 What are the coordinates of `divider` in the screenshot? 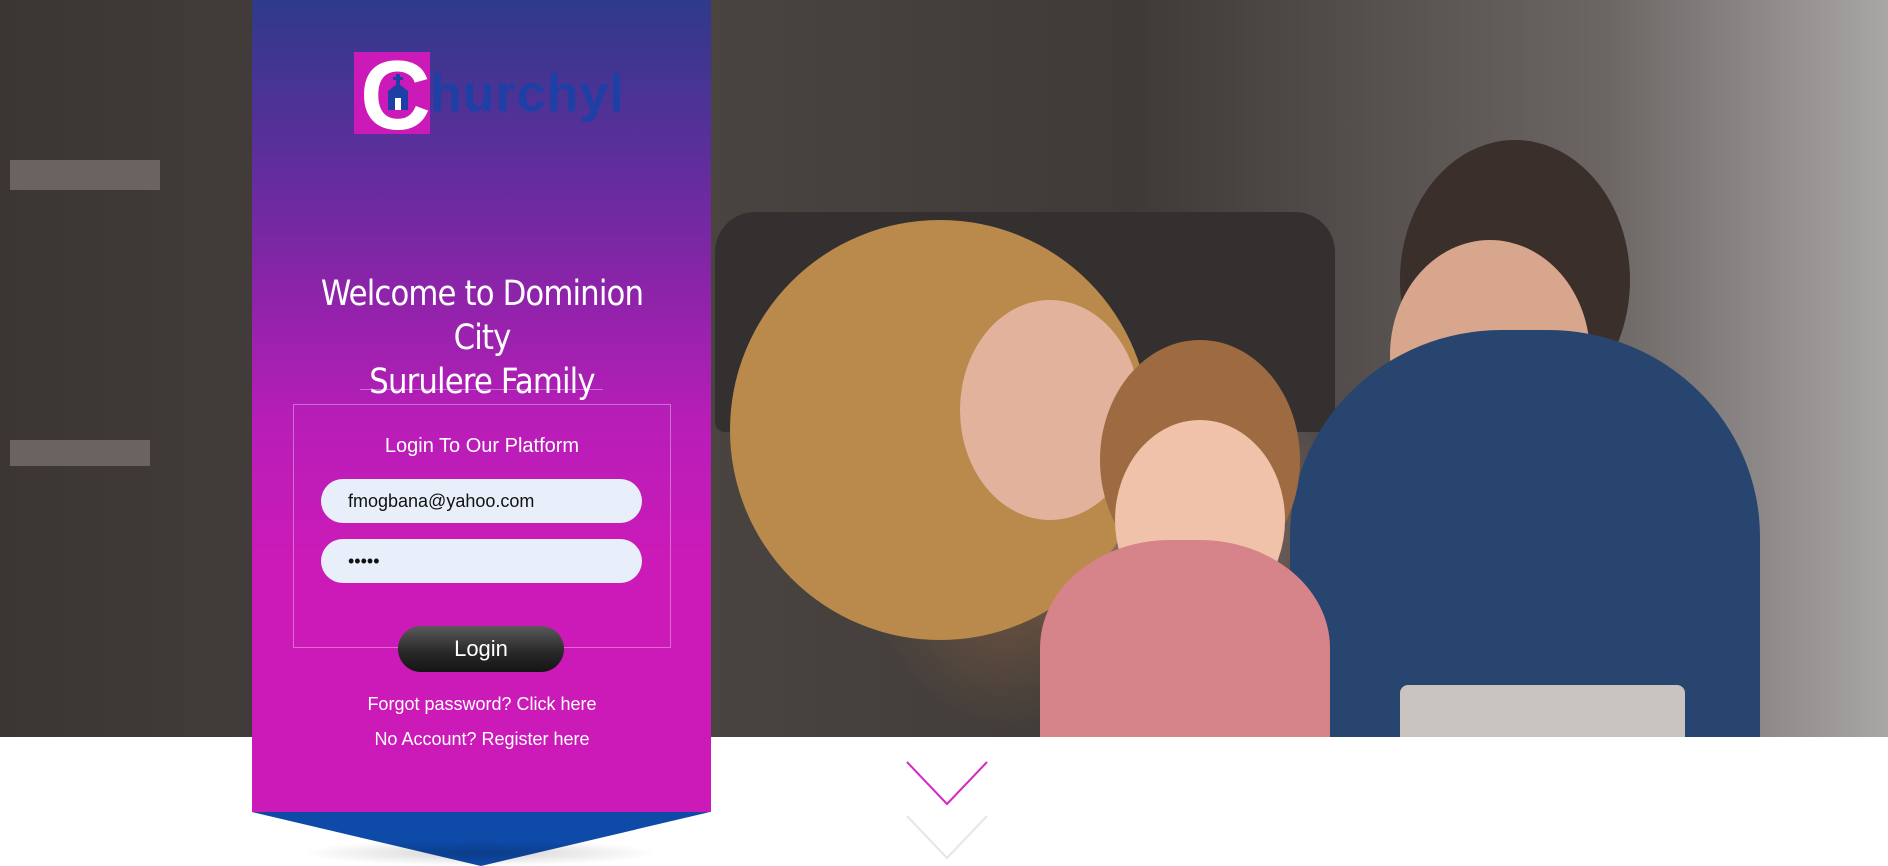 It's located at (481, 389).